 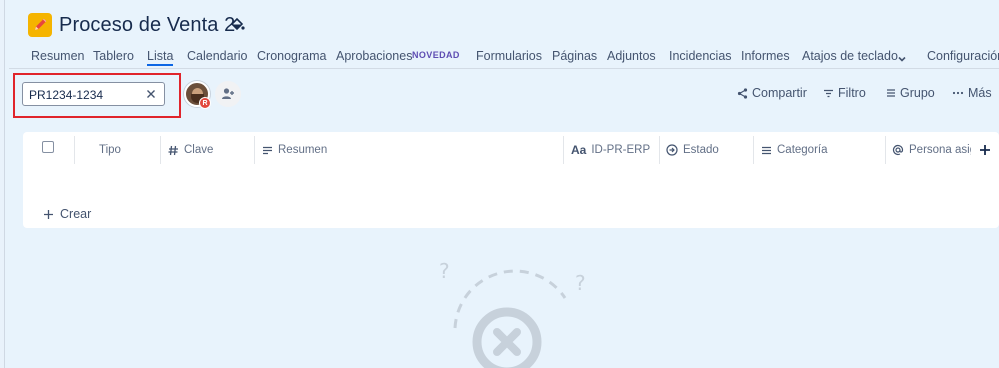 What do you see at coordinates (66, 95) in the screenshot?
I see `search-input-value: PR1234-1234` at bounding box center [66, 95].